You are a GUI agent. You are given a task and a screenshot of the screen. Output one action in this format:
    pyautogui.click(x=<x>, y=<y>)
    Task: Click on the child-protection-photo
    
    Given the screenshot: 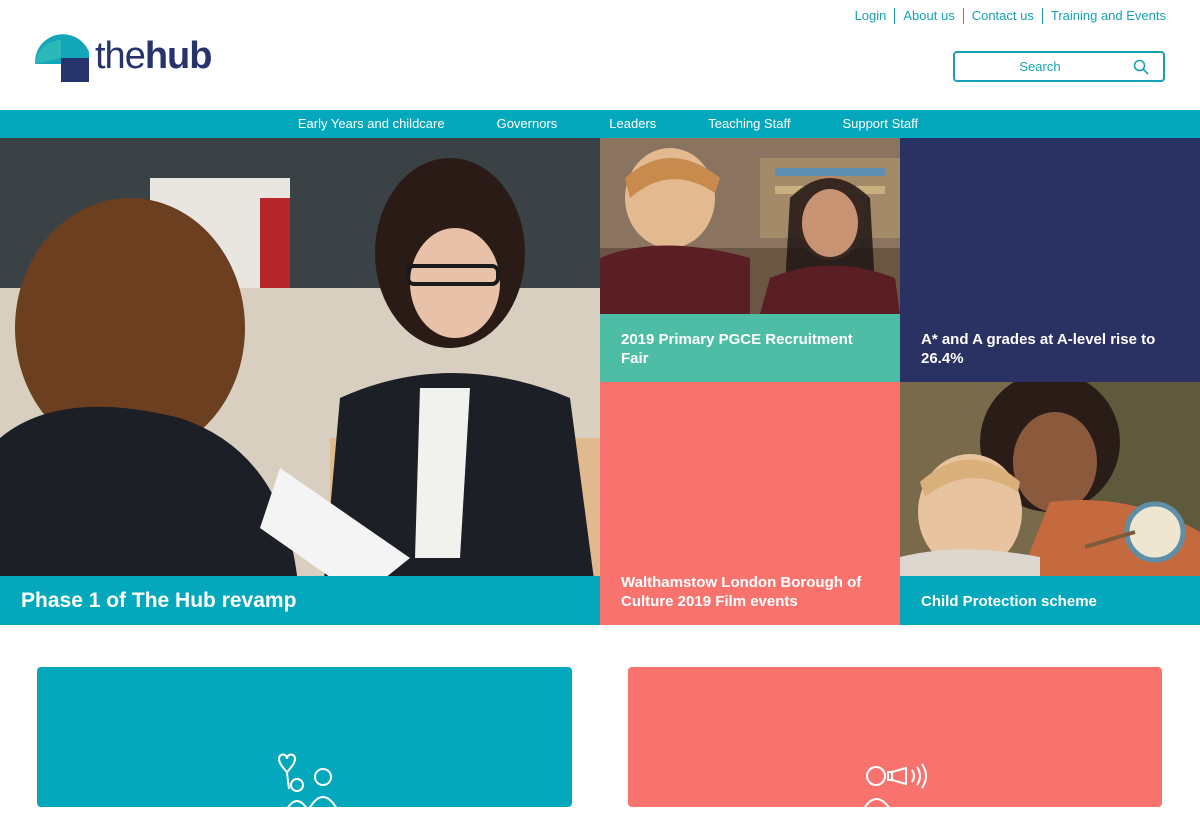 What is the action you would take?
    pyautogui.click(x=1050, y=479)
    